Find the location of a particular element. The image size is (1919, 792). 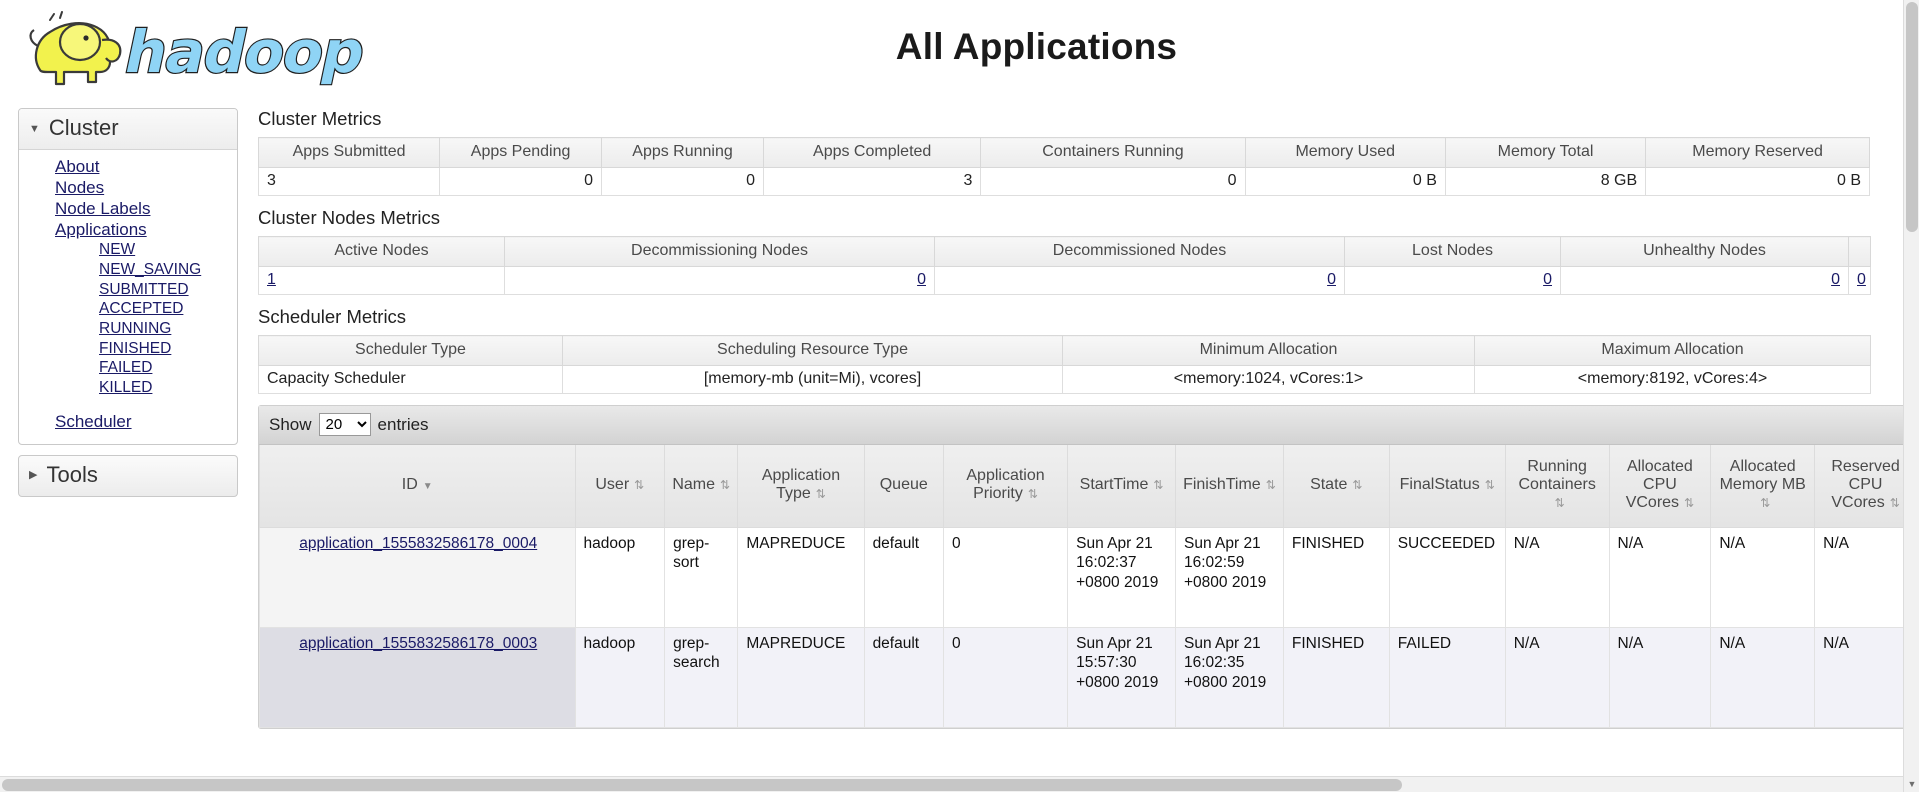

active-nodes-link: 1 is located at coordinates (271, 279).